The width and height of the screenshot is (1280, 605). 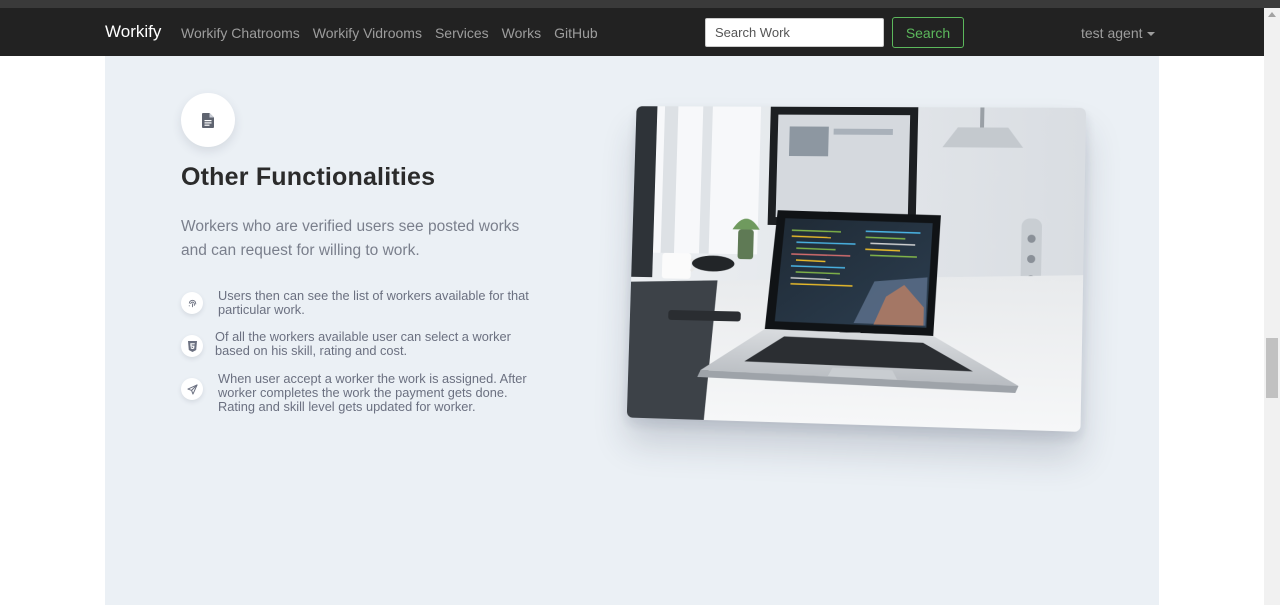 What do you see at coordinates (1150, 34) in the screenshot?
I see `caret-down-icon` at bounding box center [1150, 34].